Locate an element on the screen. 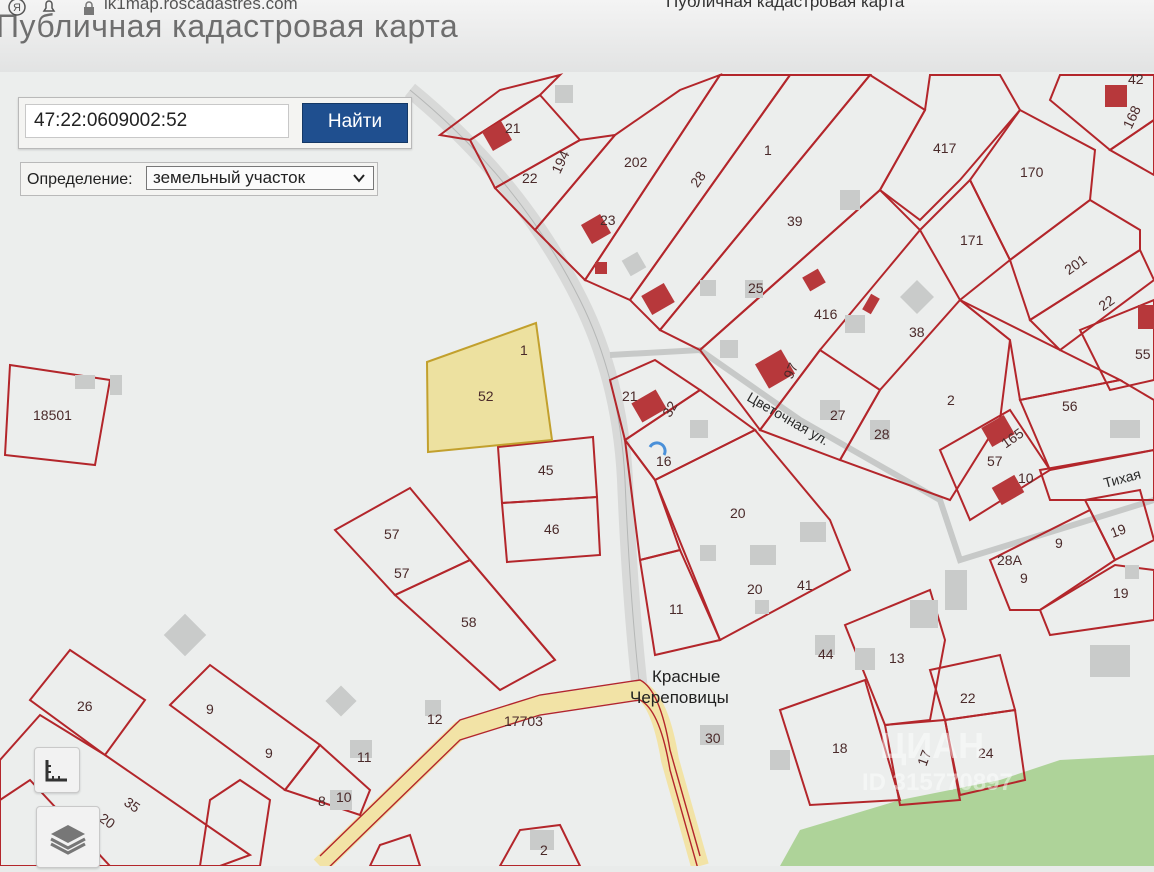 Image resolution: width=1154 pixels, height=872 pixels. find-button: Найти is located at coordinates (355, 123).